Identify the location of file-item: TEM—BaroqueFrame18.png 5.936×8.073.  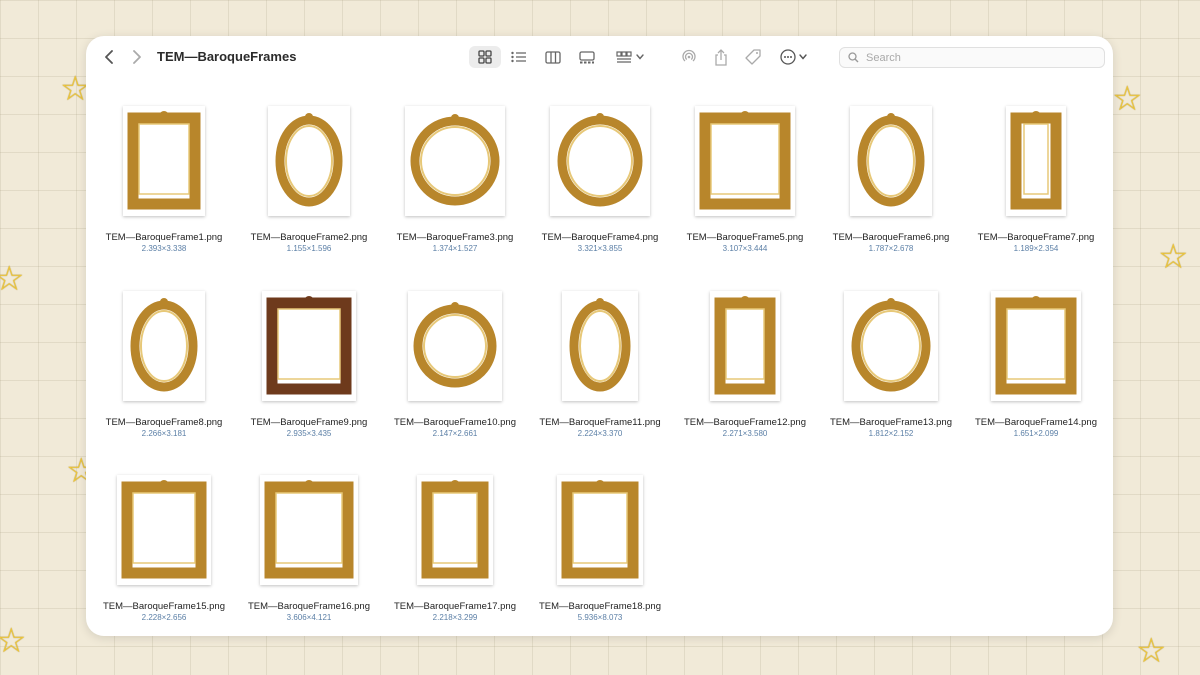
(600, 550).